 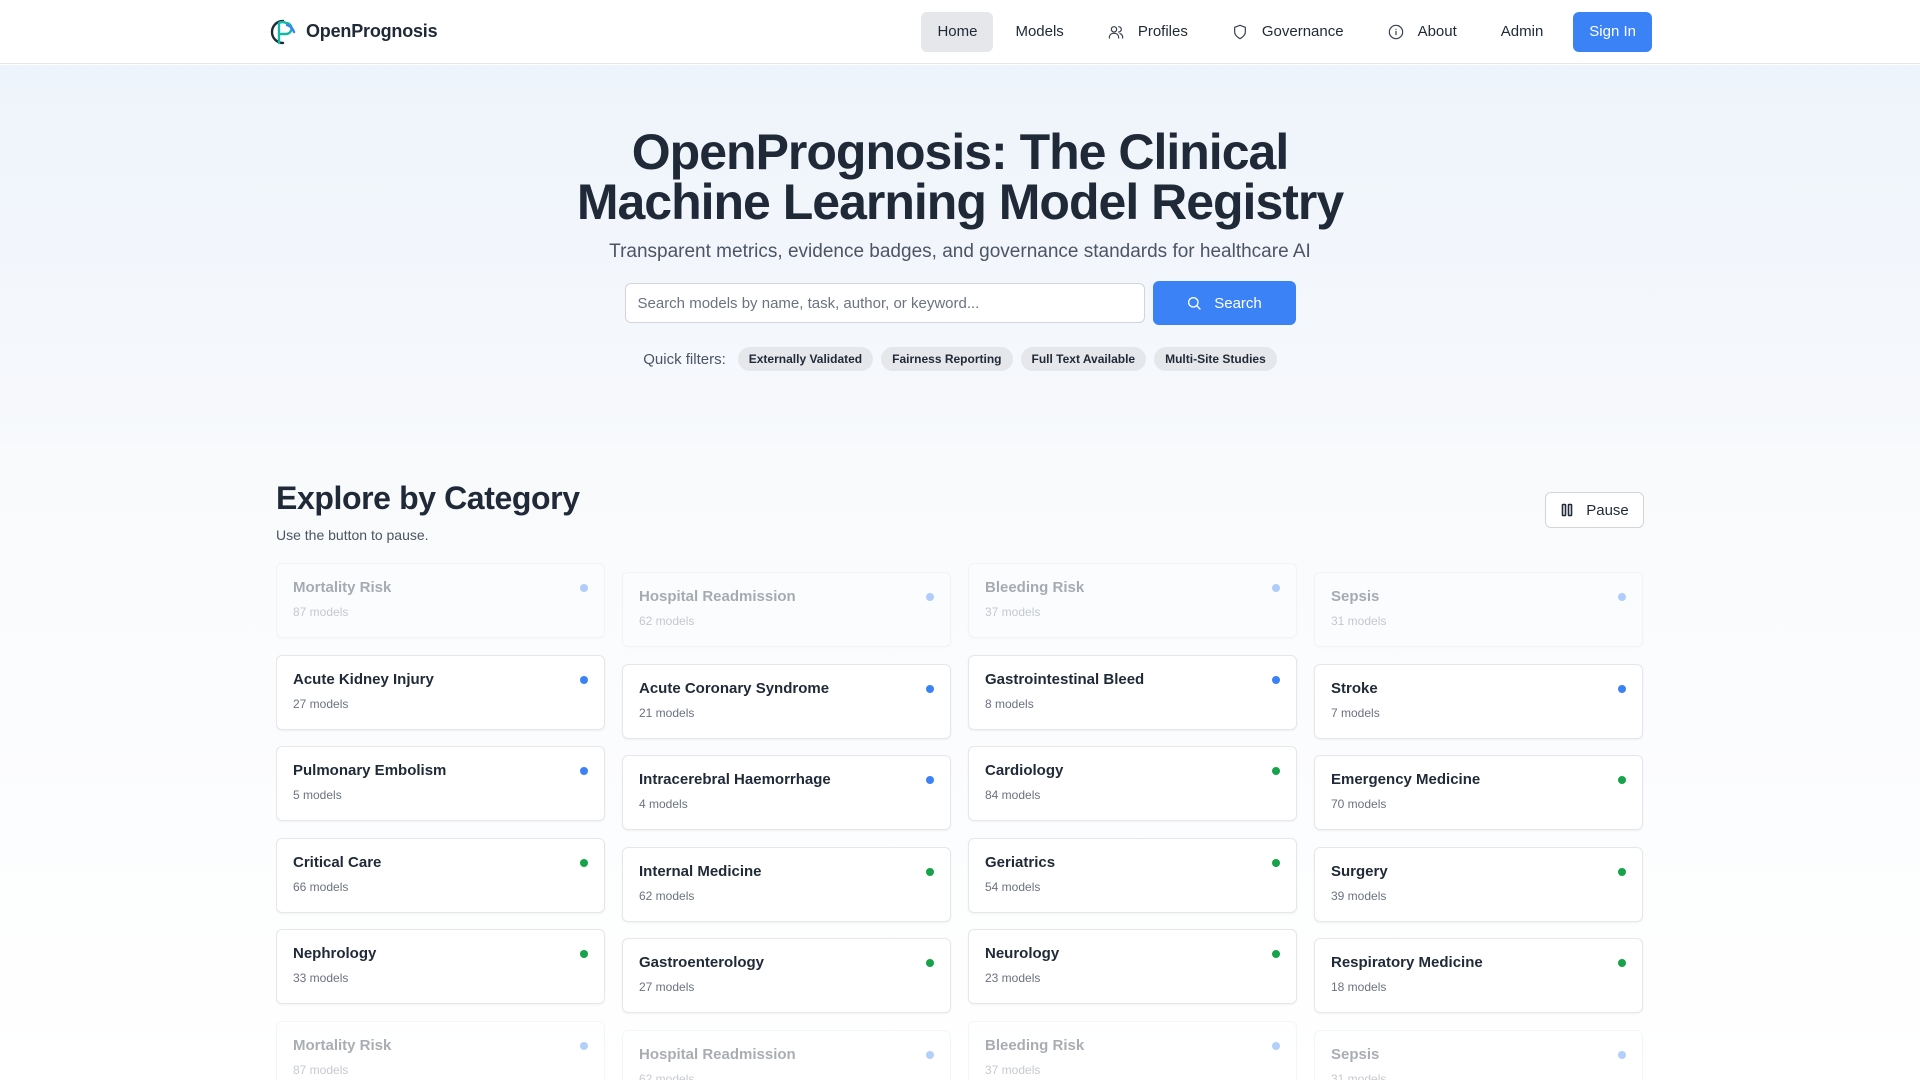 I want to click on category-card-count: 21 models, so click(x=667, y=712).